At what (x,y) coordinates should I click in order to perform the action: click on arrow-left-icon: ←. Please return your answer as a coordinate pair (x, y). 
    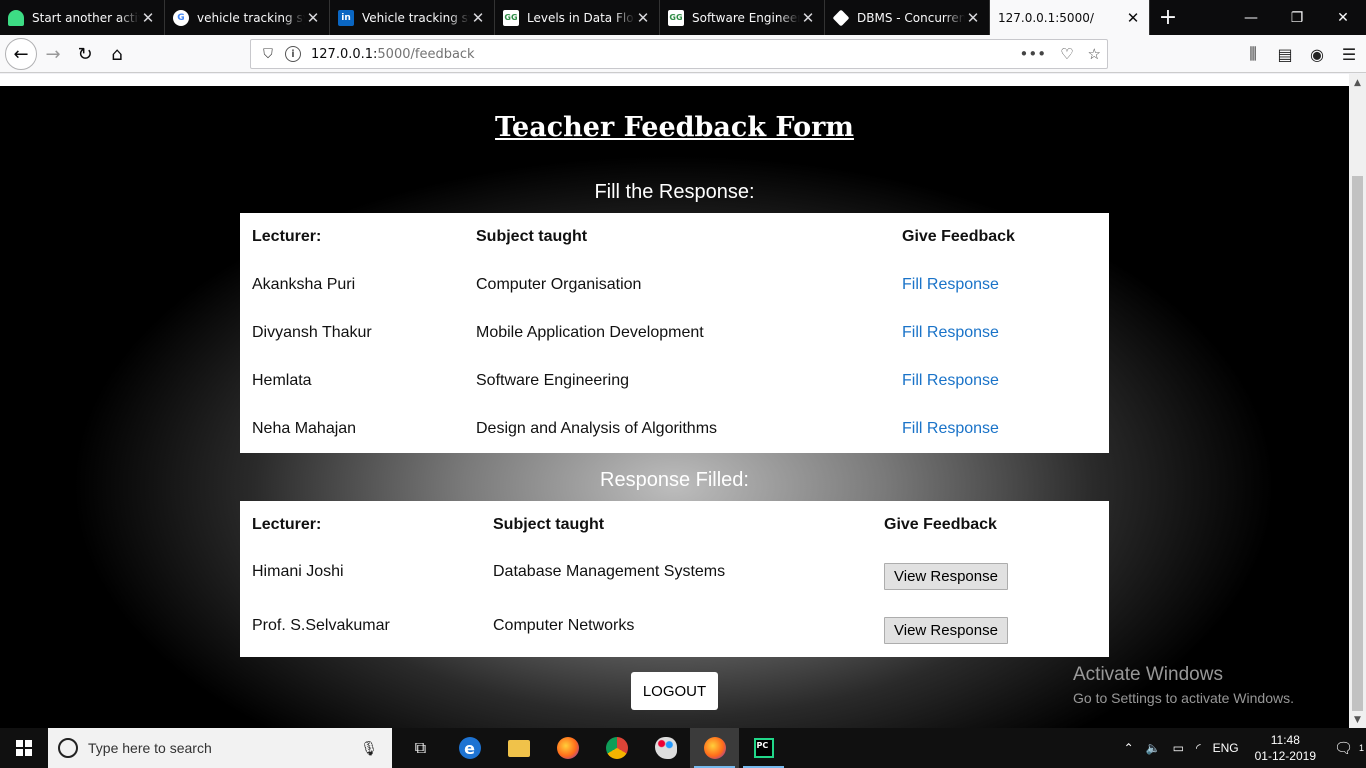
    Looking at the image, I should click on (21, 54).